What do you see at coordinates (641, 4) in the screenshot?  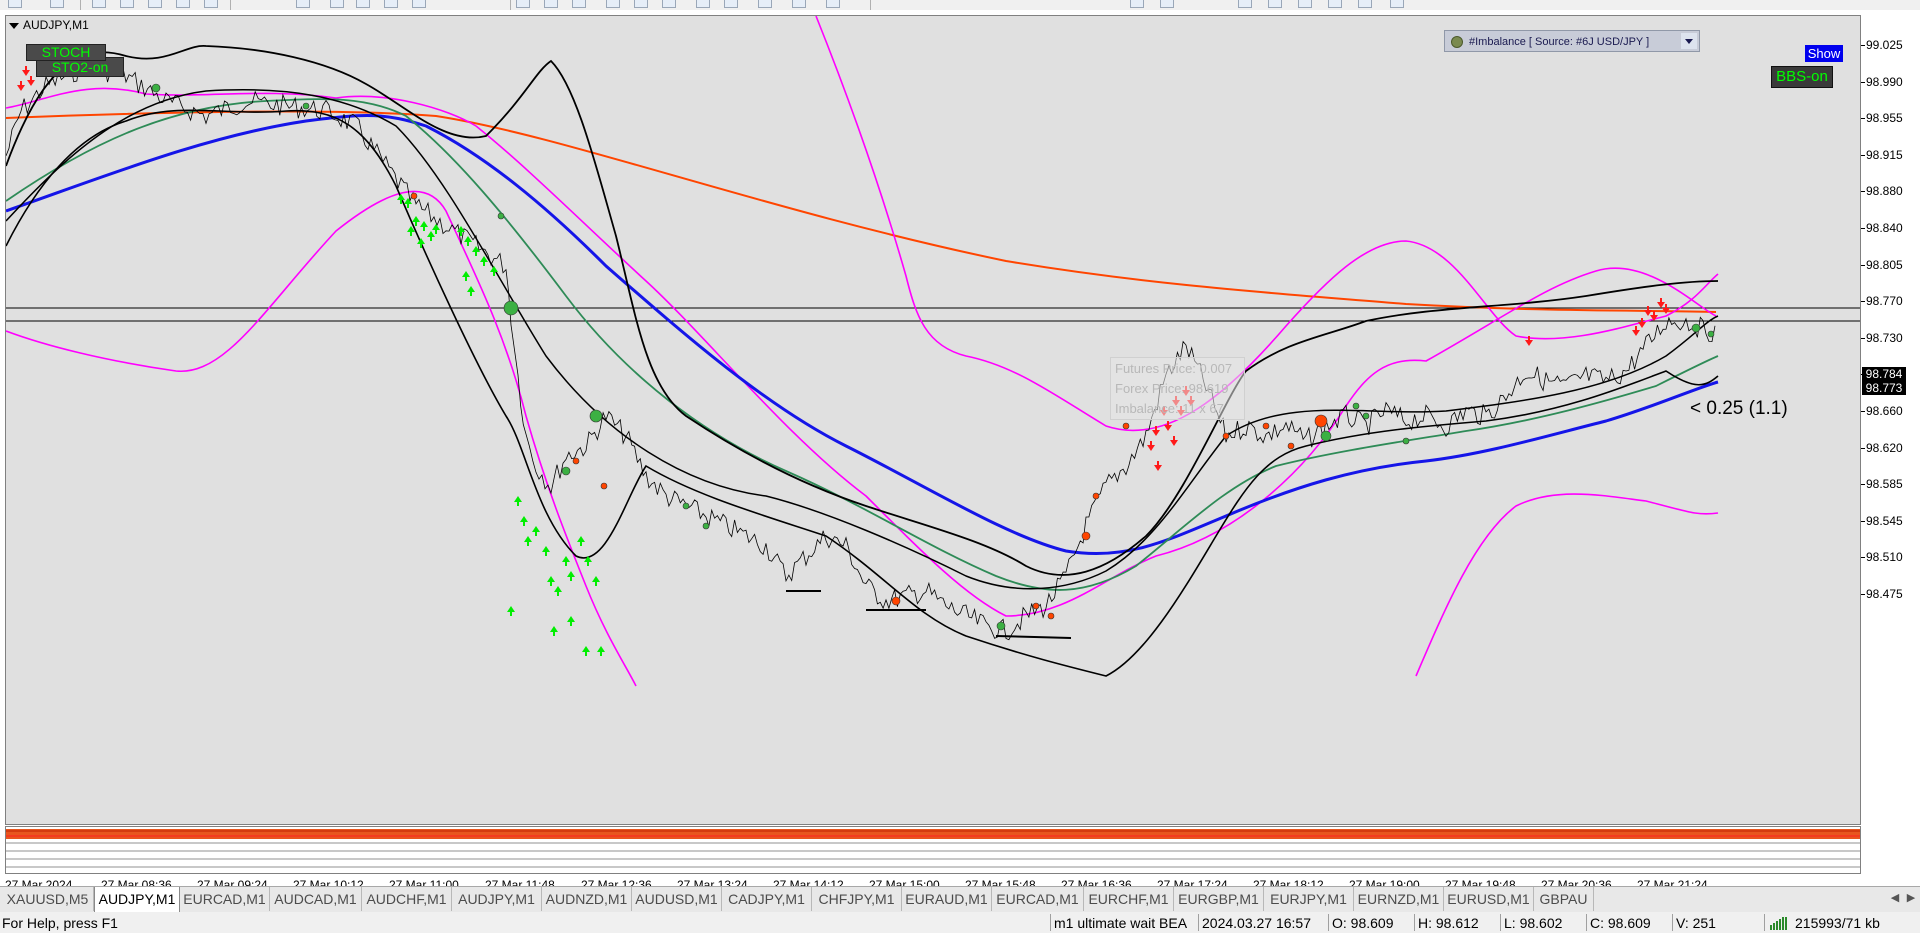 I see `toolbar-zoom-out-icon` at bounding box center [641, 4].